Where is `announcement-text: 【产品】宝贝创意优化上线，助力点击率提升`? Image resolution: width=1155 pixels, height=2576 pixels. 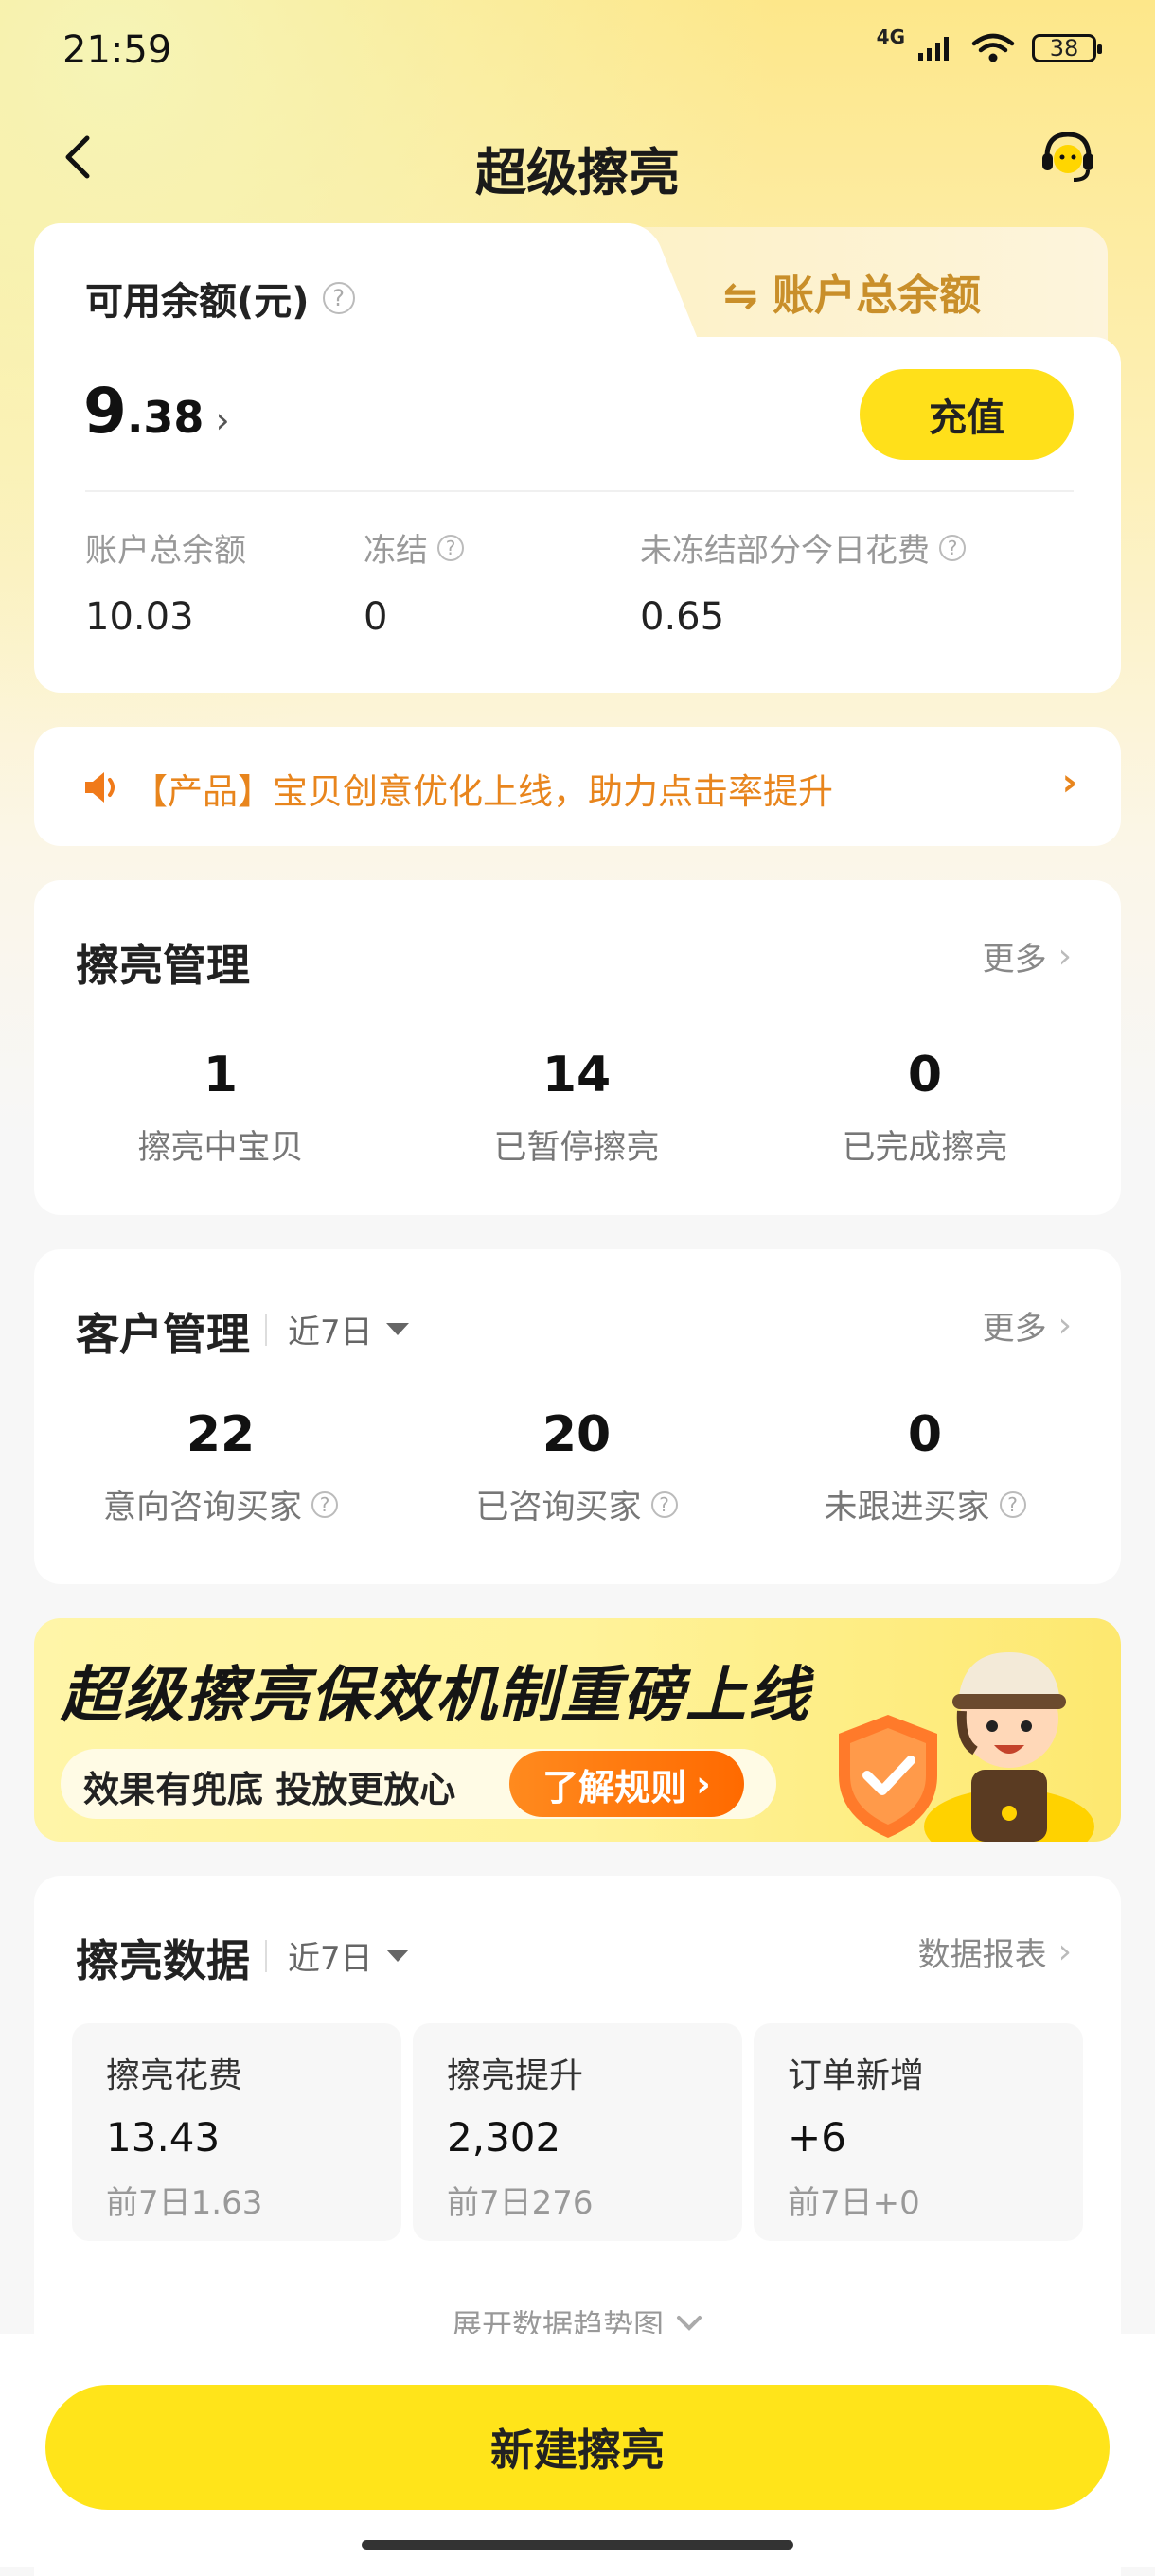
announcement-text: 【产品】宝贝创意优化上线，助力点击率提升 is located at coordinates (483, 791).